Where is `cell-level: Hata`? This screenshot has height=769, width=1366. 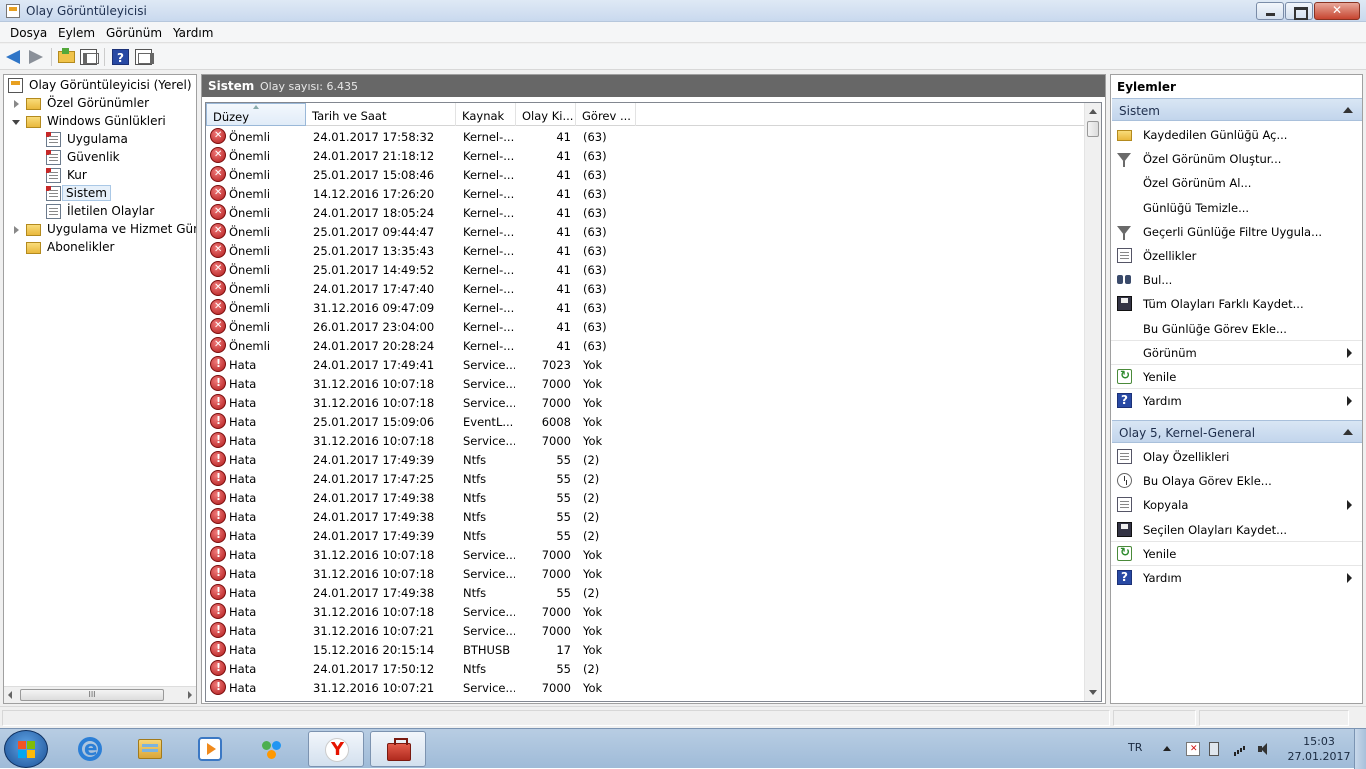
cell-level: Hata is located at coordinates (243, 612).